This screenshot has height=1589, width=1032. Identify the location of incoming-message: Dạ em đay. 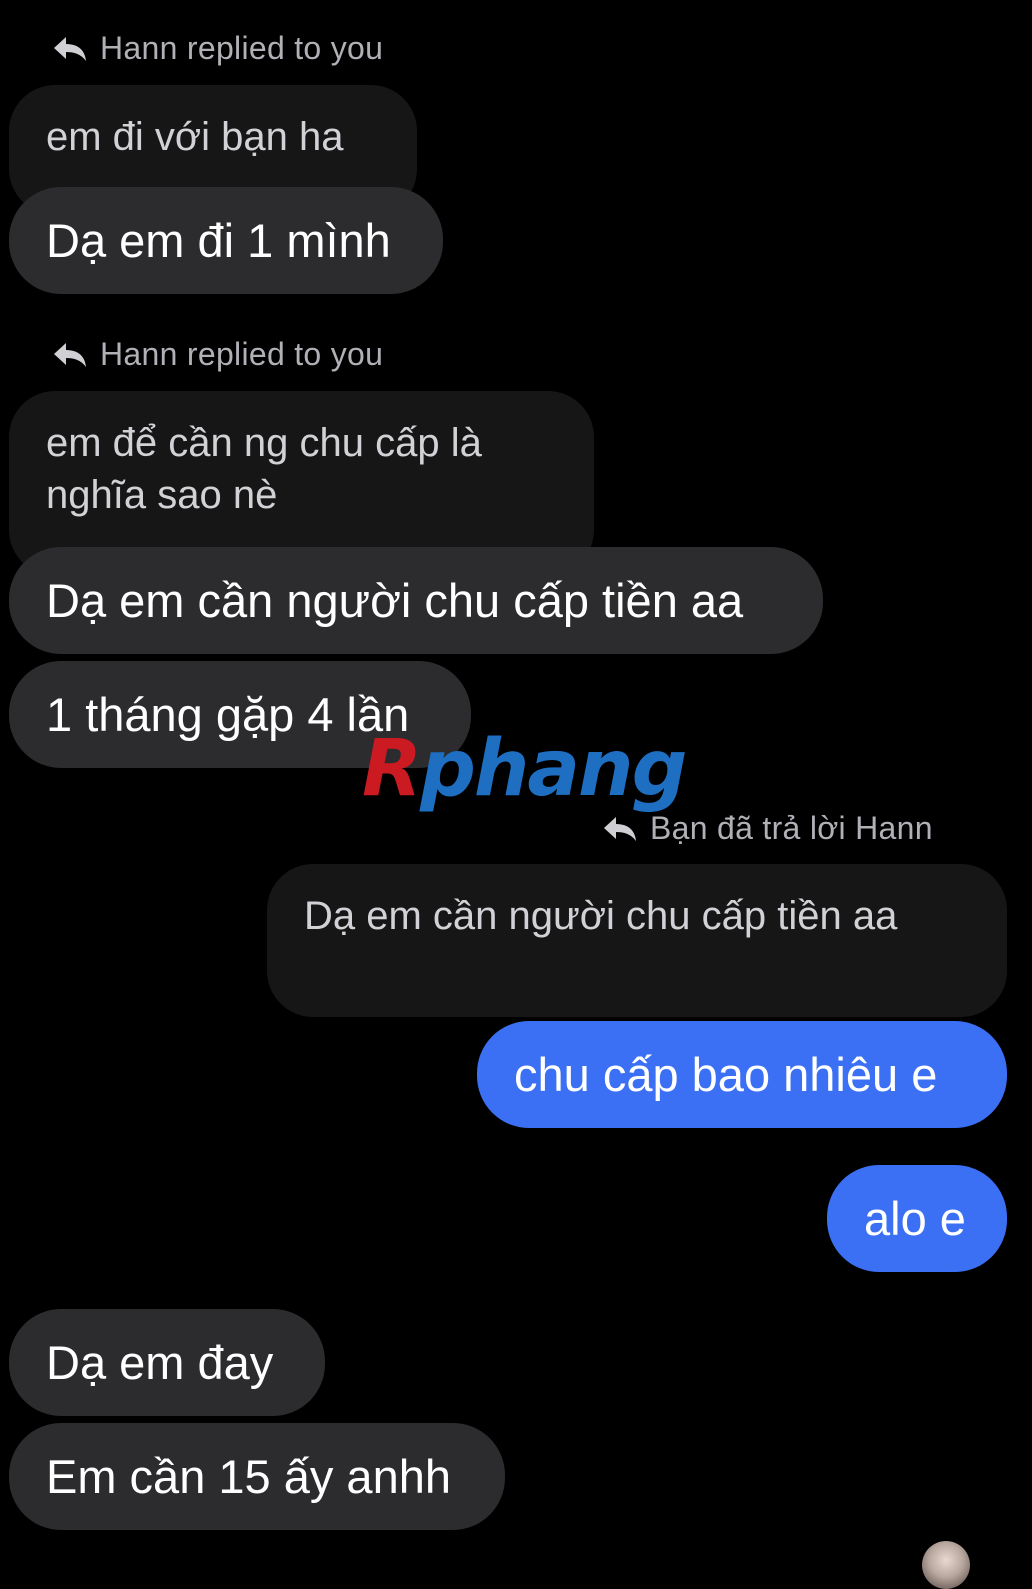
(167, 1362).